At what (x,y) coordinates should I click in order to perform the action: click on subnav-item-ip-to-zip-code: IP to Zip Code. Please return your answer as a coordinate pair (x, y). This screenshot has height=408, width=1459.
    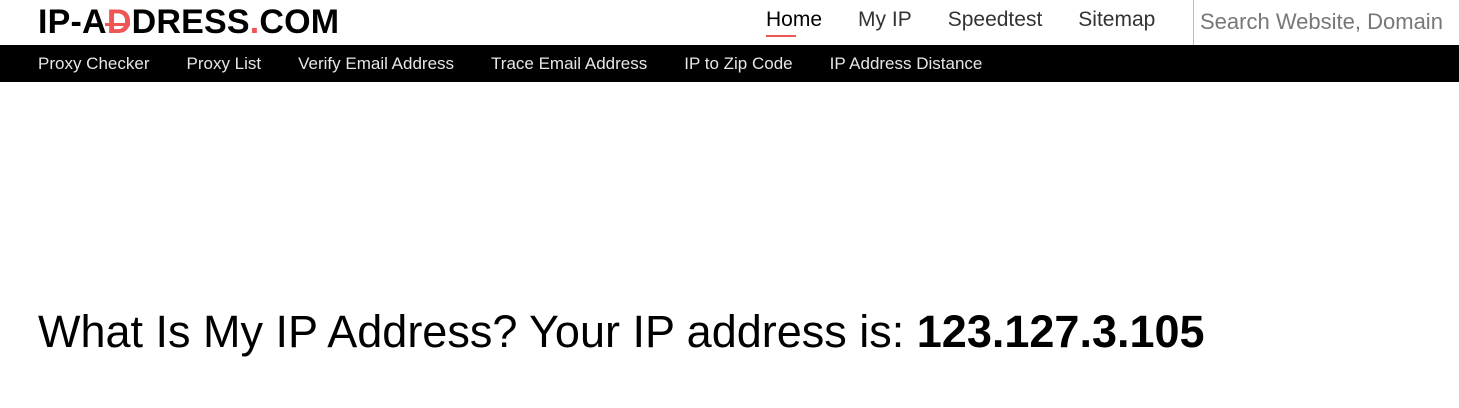
    Looking at the image, I should click on (738, 64).